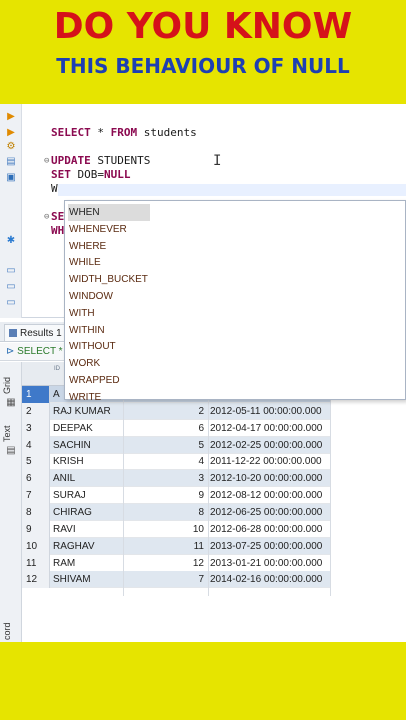 This screenshot has width=406, height=720. I want to click on row-number: 1, so click(36, 394).